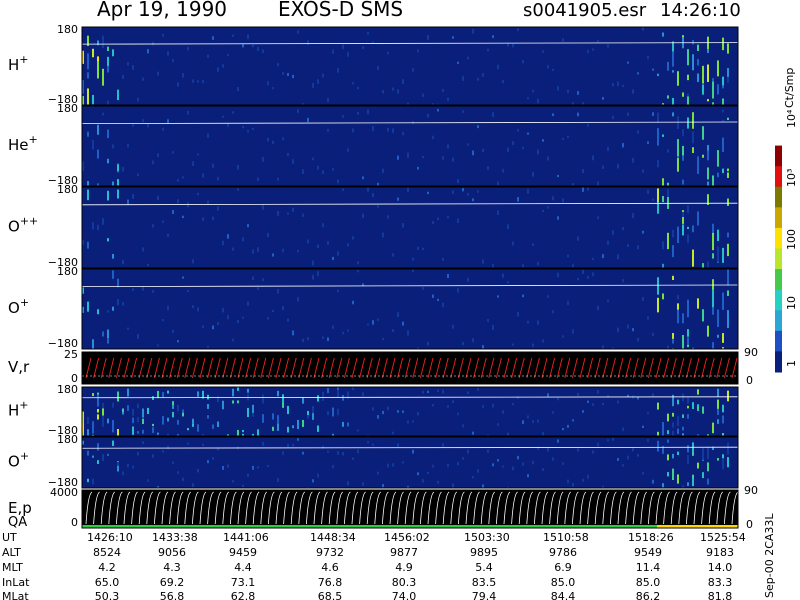  Describe the element at coordinates (373, 226) in the screenshot. I see `panel-o-plusplus: O++180−180` at that location.